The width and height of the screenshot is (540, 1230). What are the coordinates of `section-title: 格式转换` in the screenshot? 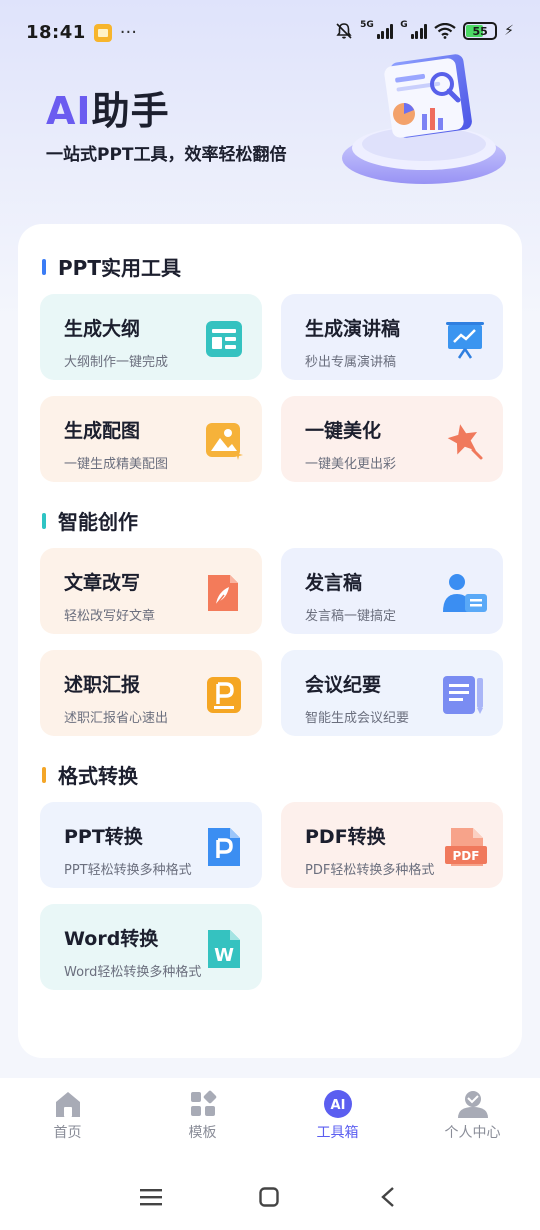 It's located at (98, 776).